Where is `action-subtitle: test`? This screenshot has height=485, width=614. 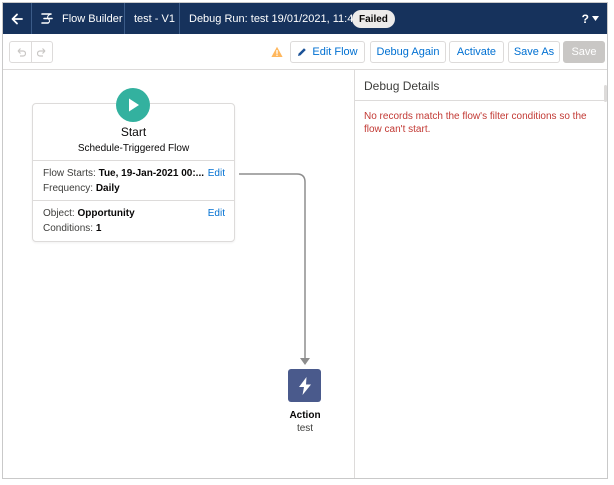
action-subtitle: test is located at coordinates (305, 428).